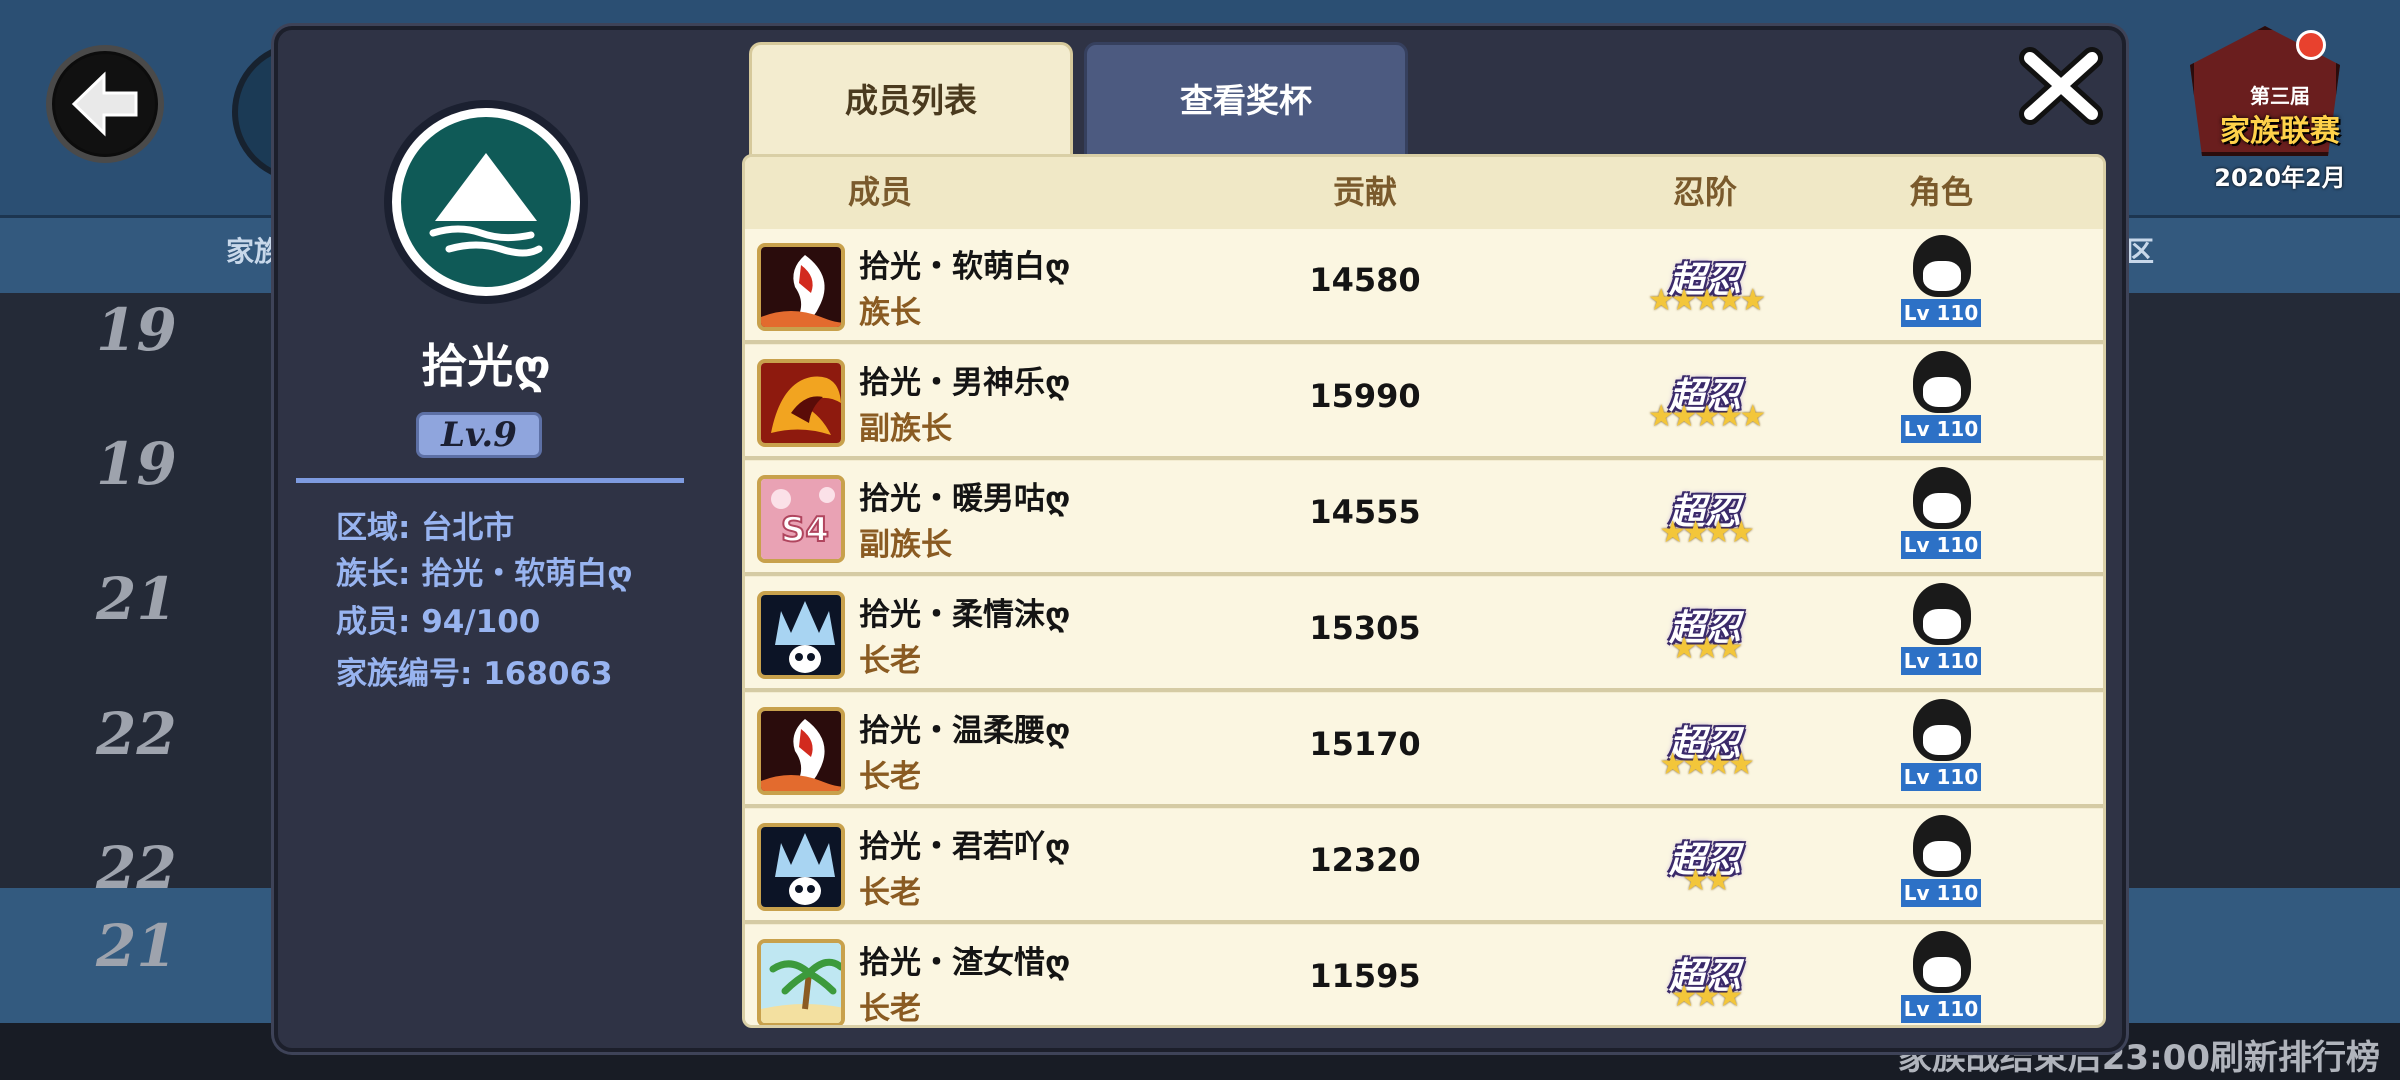  I want to click on ninja-rank-badge: 超忍 ★★, so click(1705, 869).